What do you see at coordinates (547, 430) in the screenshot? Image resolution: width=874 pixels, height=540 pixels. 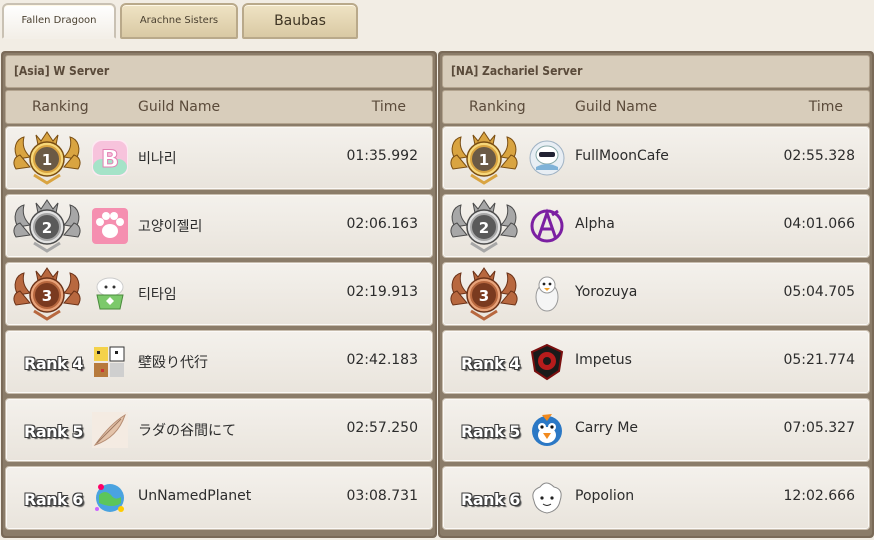 I see `blue-bird-emblem-icon` at bounding box center [547, 430].